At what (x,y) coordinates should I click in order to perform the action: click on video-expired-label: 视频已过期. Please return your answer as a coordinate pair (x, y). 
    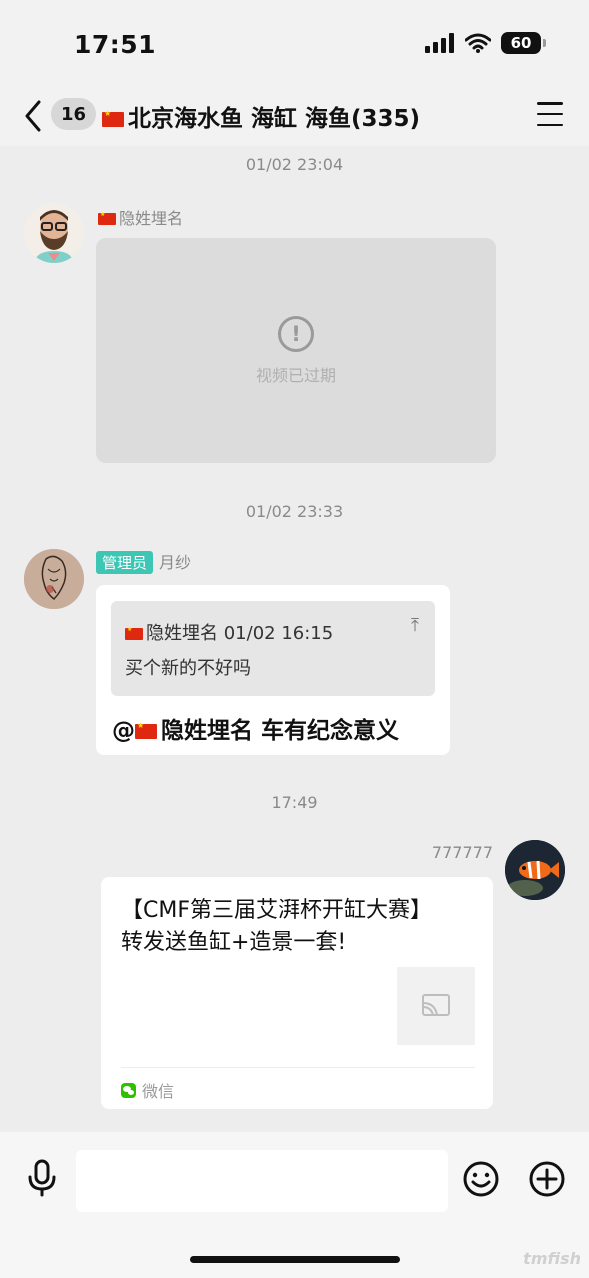
    Looking at the image, I should click on (295, 375).